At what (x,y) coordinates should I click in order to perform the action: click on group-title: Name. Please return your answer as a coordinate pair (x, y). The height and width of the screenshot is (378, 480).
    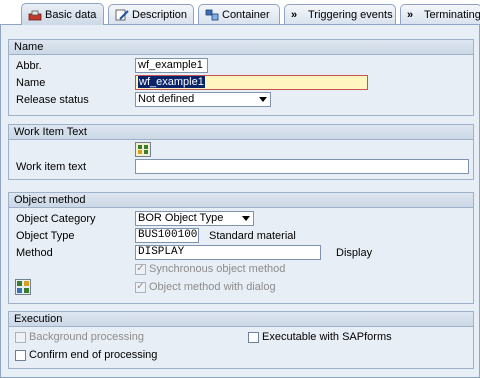
    Looking at the image, I should click on (241, 47).